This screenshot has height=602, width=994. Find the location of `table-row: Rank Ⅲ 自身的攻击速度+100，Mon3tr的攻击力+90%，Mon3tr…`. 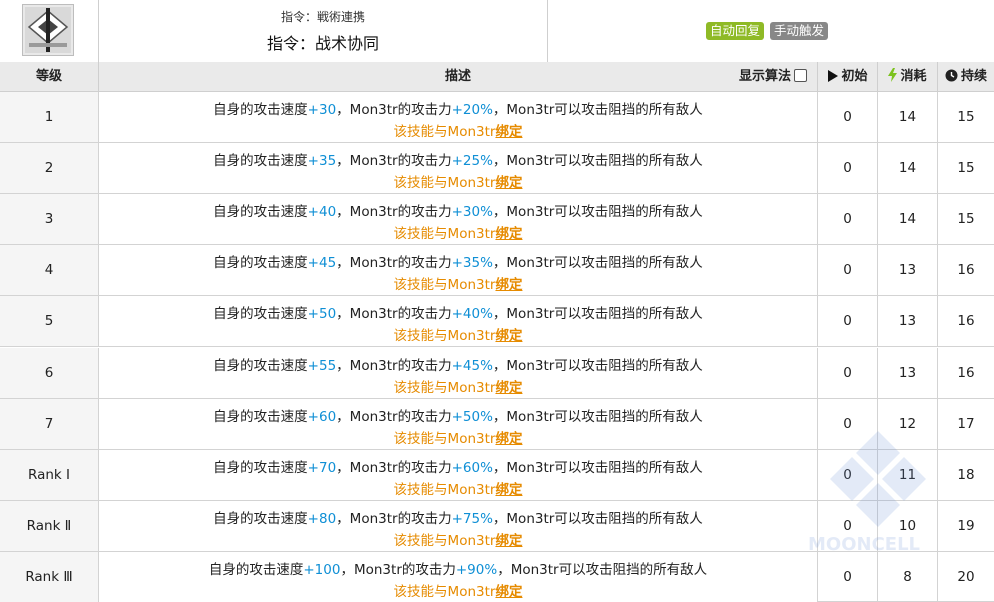

table-row: Rank Ⅲ 自身的攻击速度+100，Mon3tr的攻击力+90%，Mon3tr… is located at coordinates (497, 576).